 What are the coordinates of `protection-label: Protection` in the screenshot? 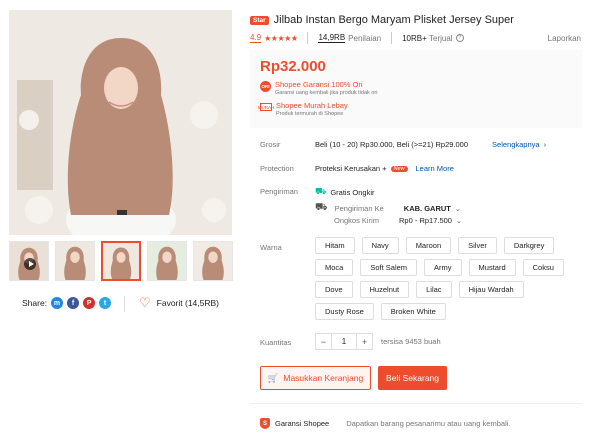 It's located at (277, 168).